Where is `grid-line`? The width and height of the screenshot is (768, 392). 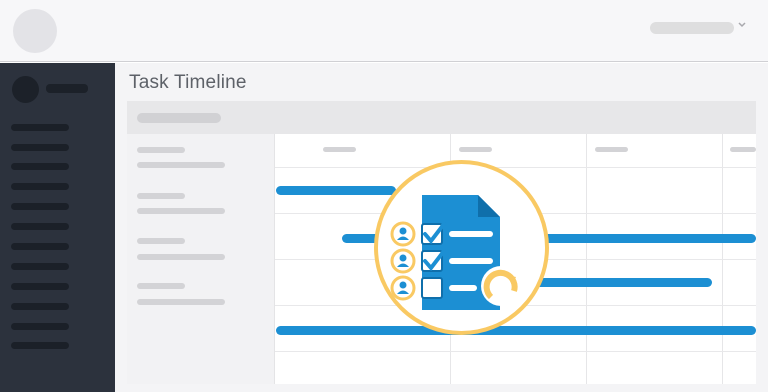 grid-line is located at coordinates (515, 351).